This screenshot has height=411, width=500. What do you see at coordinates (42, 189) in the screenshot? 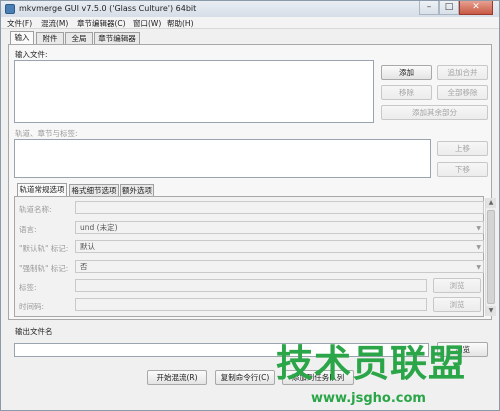
I see `tab-general-track-options: 轨道常规选项` at bounding box center [42, 189].